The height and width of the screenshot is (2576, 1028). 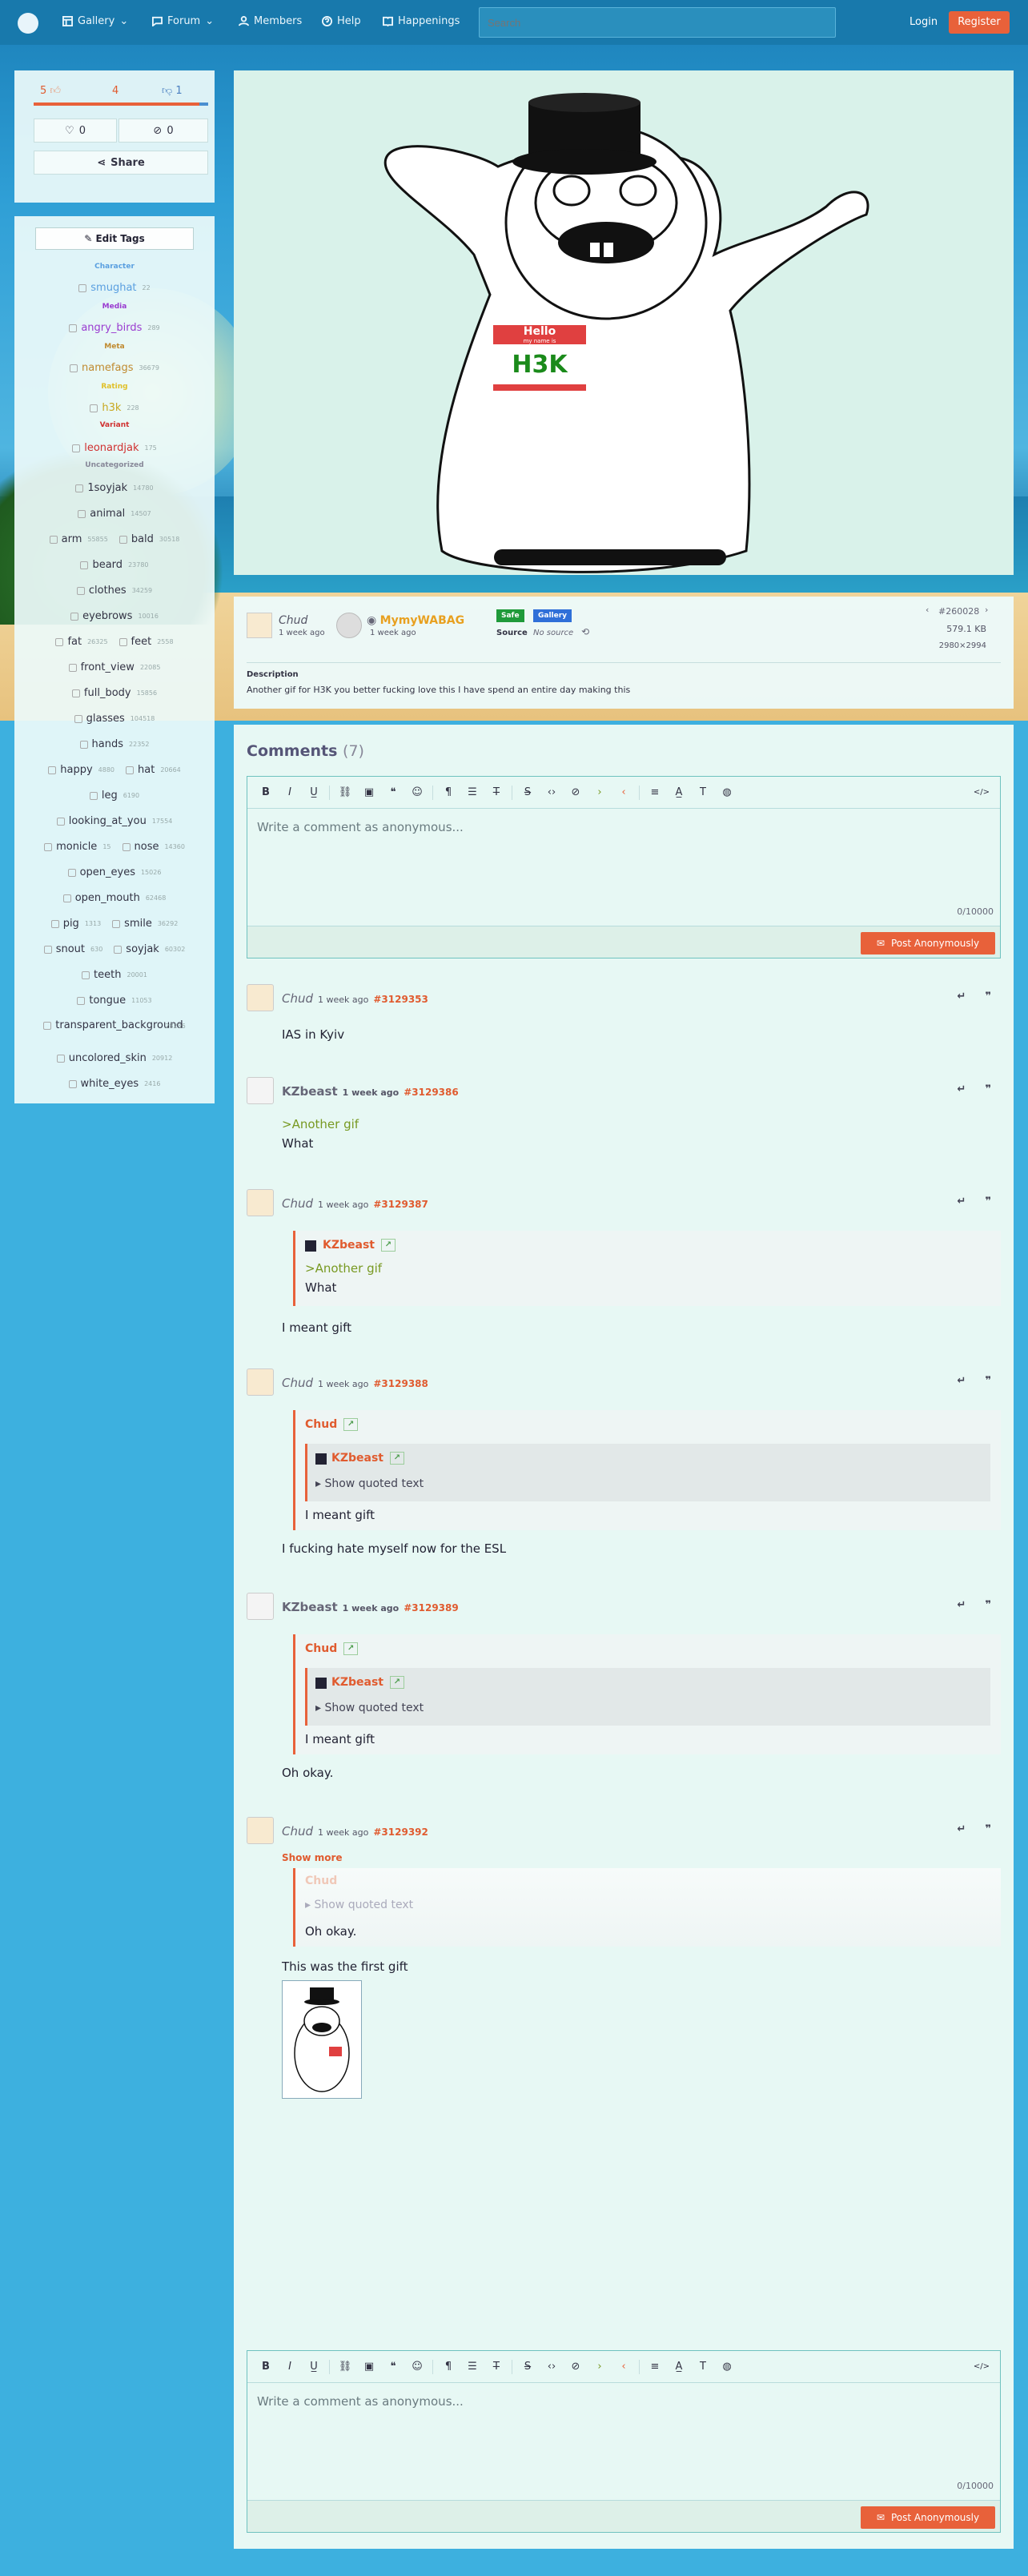 What do you see at coordinates (145, 924) in the screenshot?
I see `tag-smile: smile 36292` at bounding box center [145, 924].